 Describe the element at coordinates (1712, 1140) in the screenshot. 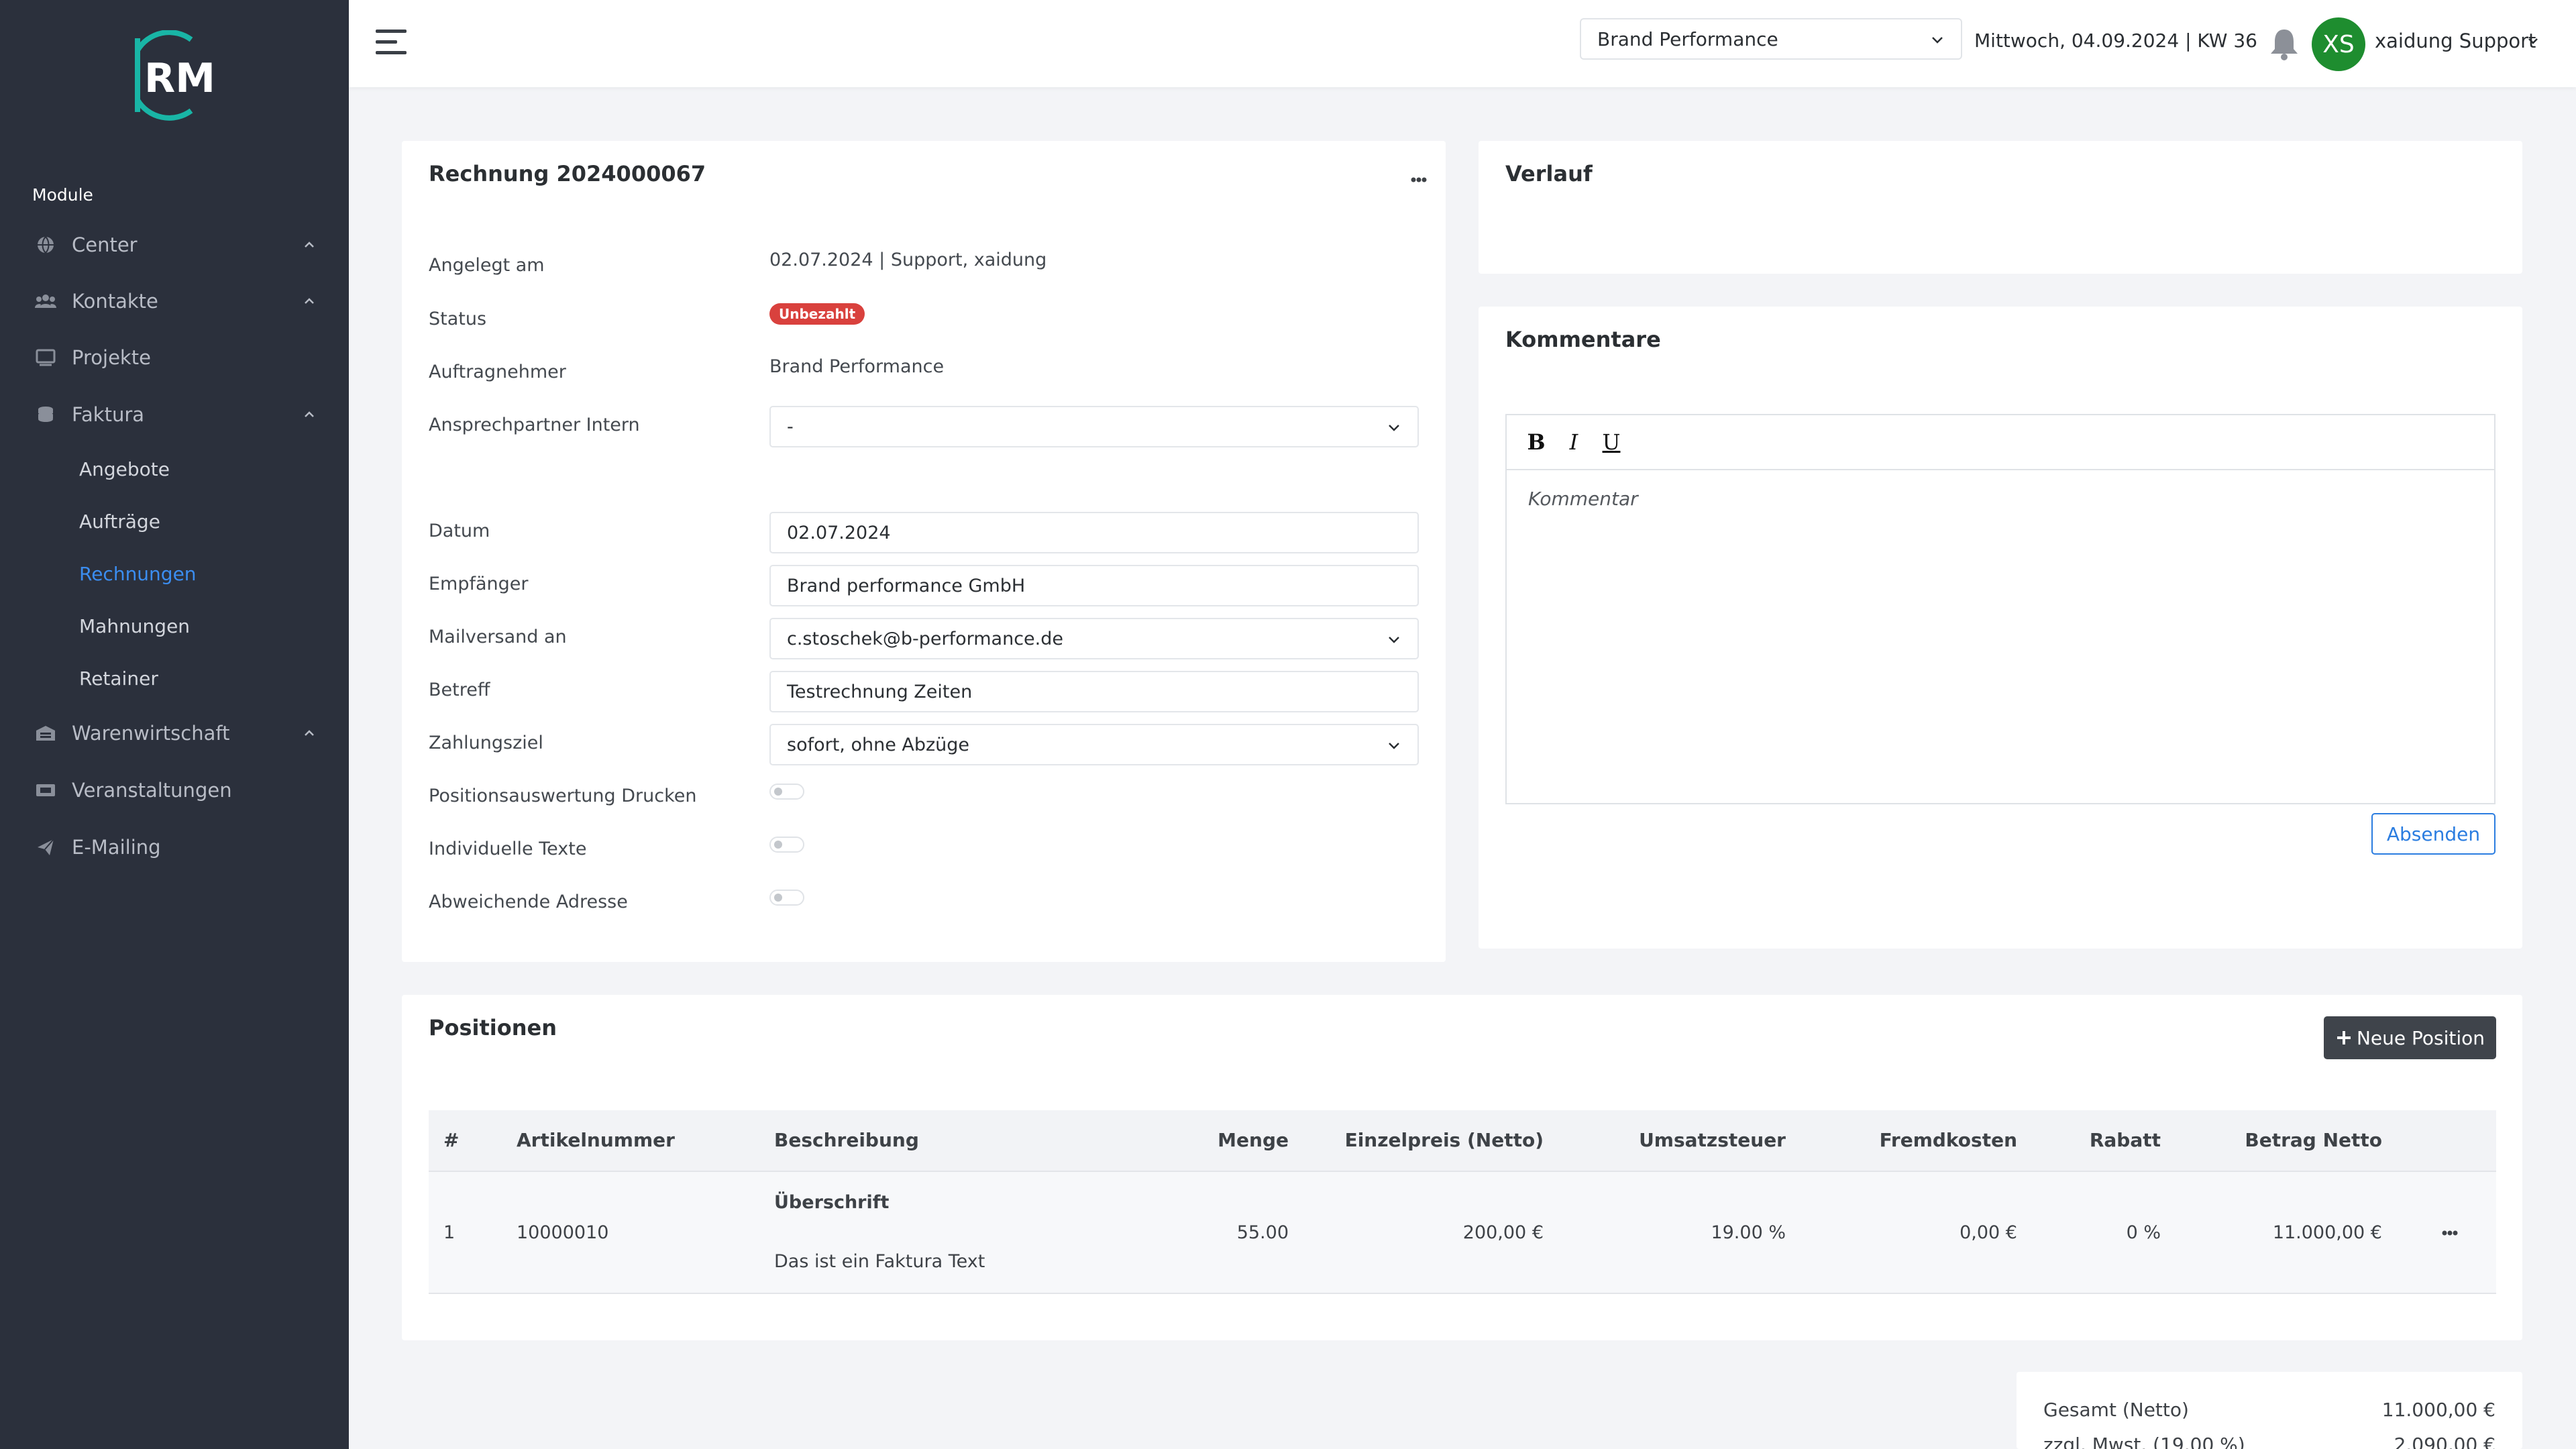

I see `column-header: Umsatzsteuer` at that location.